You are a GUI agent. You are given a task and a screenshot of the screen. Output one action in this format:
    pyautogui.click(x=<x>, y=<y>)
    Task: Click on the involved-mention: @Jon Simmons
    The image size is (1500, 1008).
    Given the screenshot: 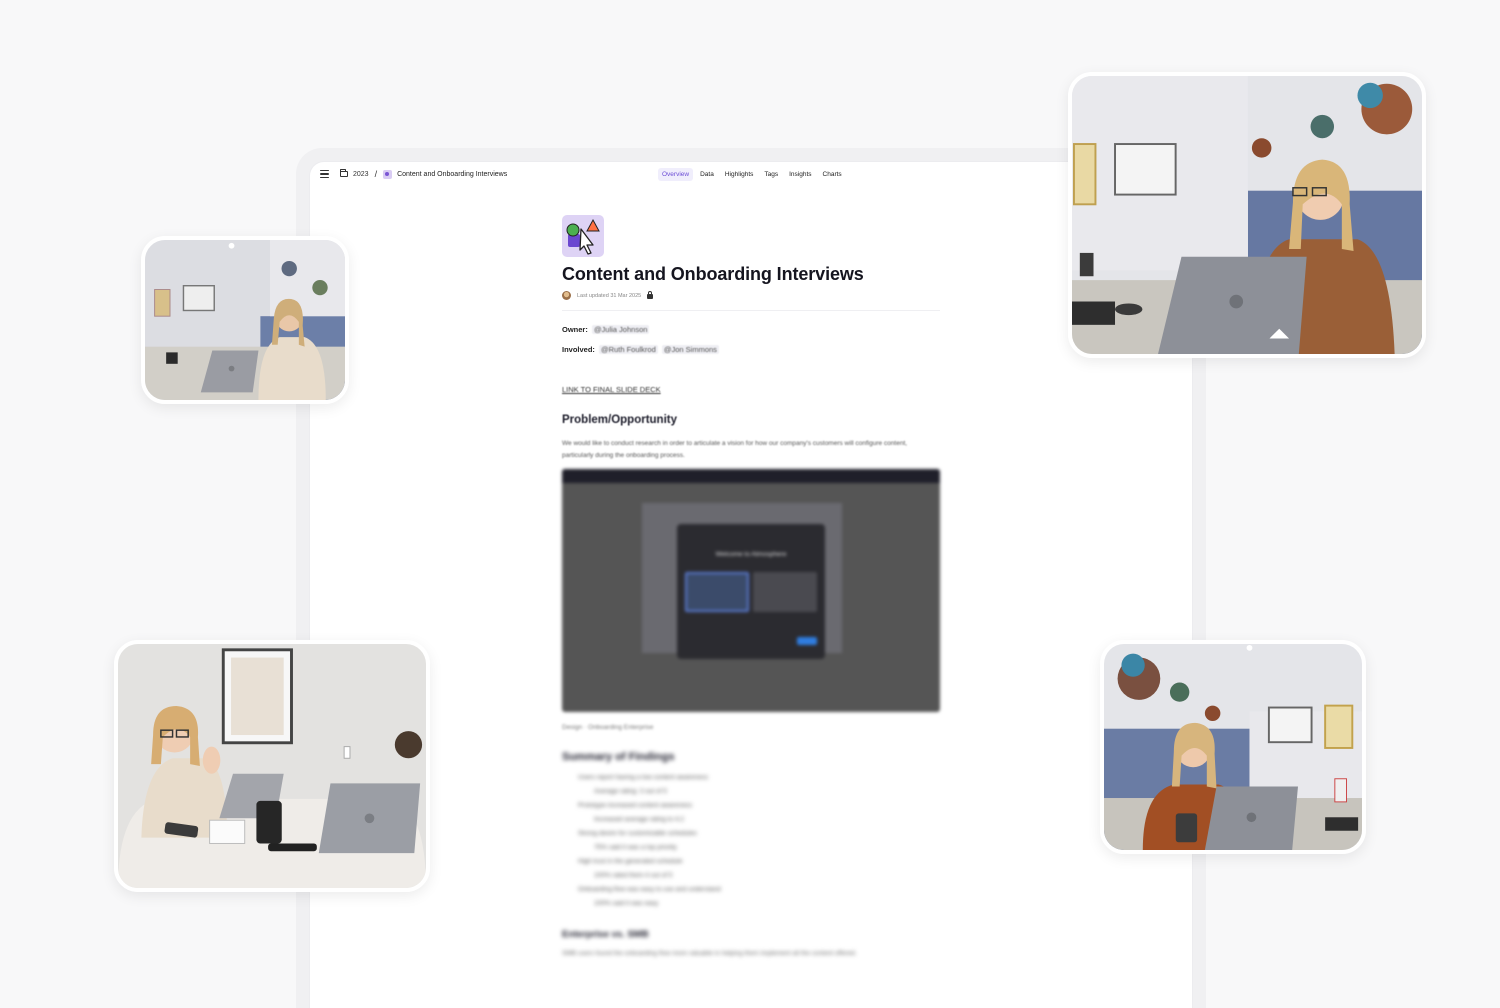 What is the action you would take?
    pyautogui.click(x=690, y=349)
    